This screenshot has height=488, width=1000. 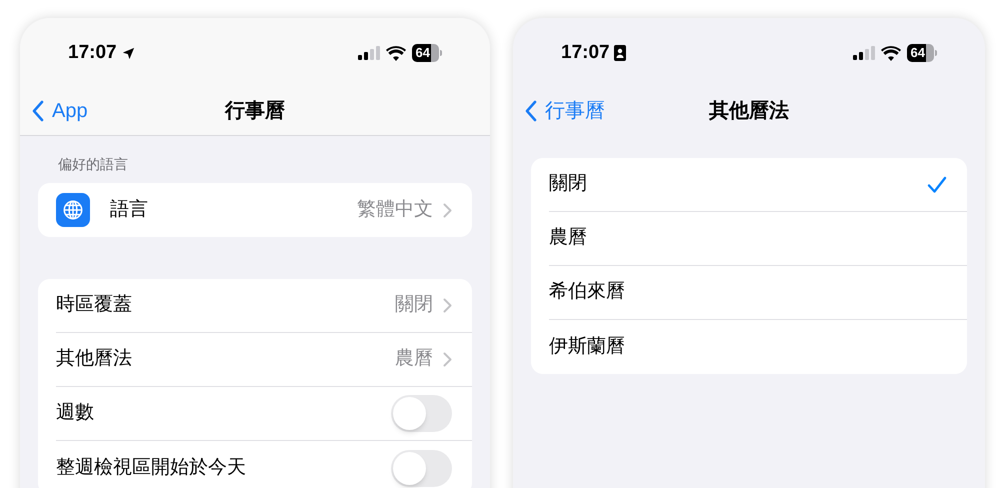 What do you see at coordinates (414, 359) in the screenshot?
I see `row-value: 農曆` at bounding box center [414, 359].